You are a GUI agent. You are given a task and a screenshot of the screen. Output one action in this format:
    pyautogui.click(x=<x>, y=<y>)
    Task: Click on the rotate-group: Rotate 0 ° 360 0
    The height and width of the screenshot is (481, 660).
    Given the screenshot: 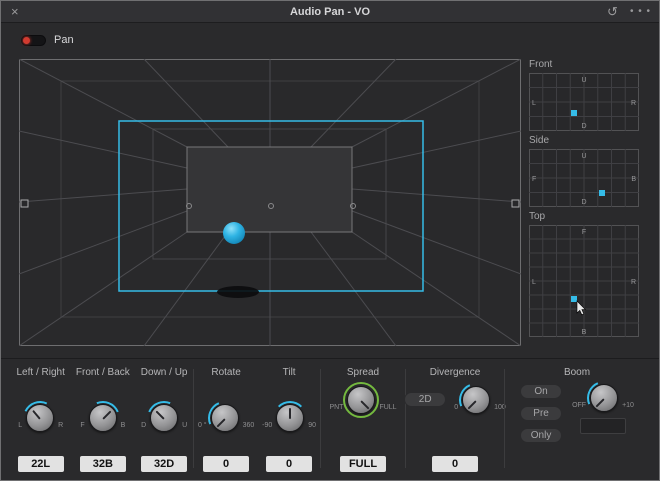 What is the action you would take?
    pyautogui.click(x=226, y=418)
    